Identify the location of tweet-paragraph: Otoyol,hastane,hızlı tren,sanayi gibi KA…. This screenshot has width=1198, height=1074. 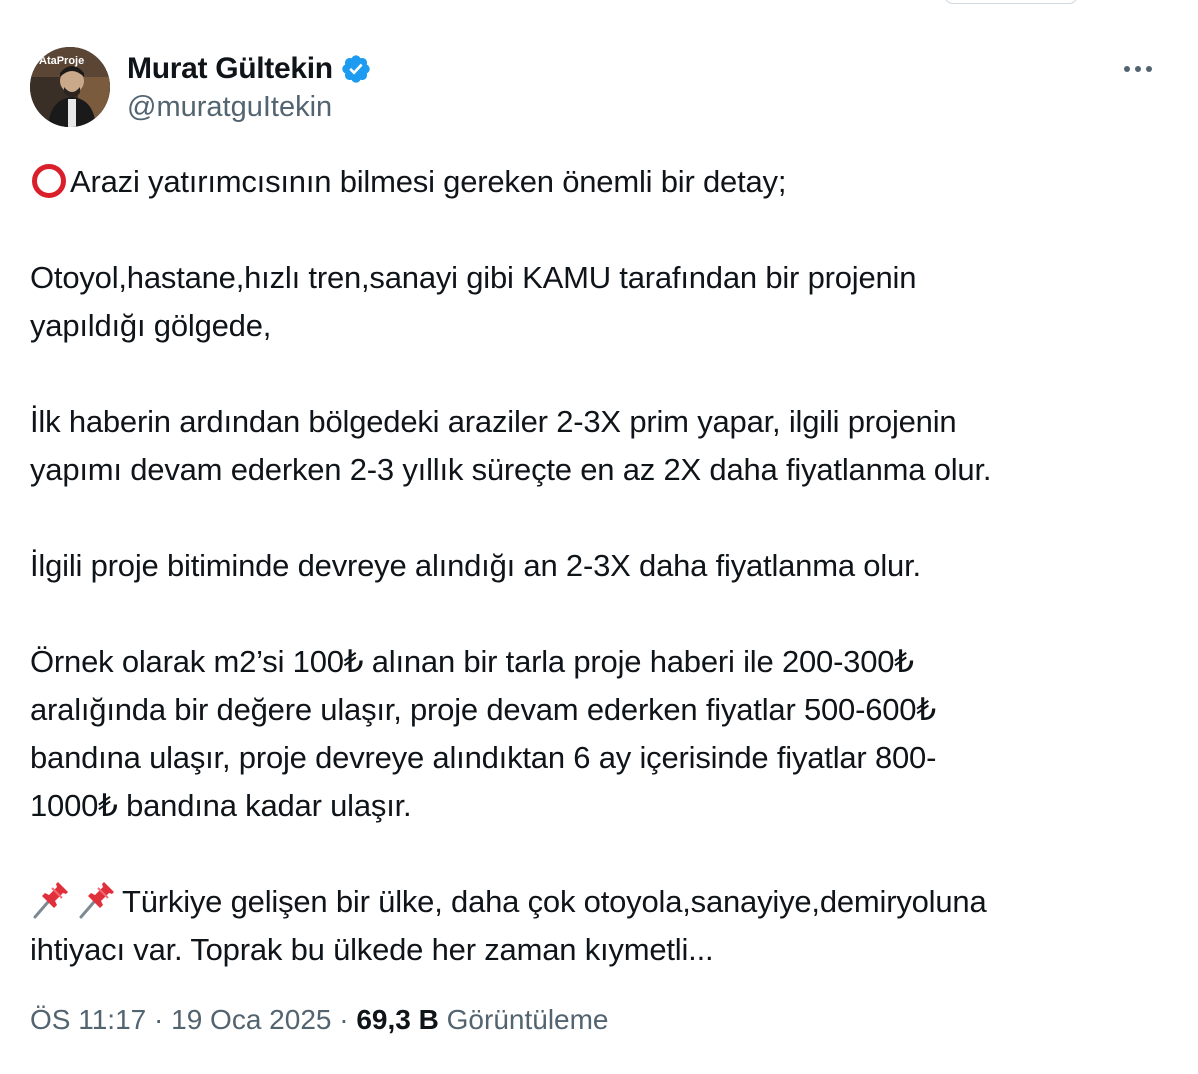
(473, 301).